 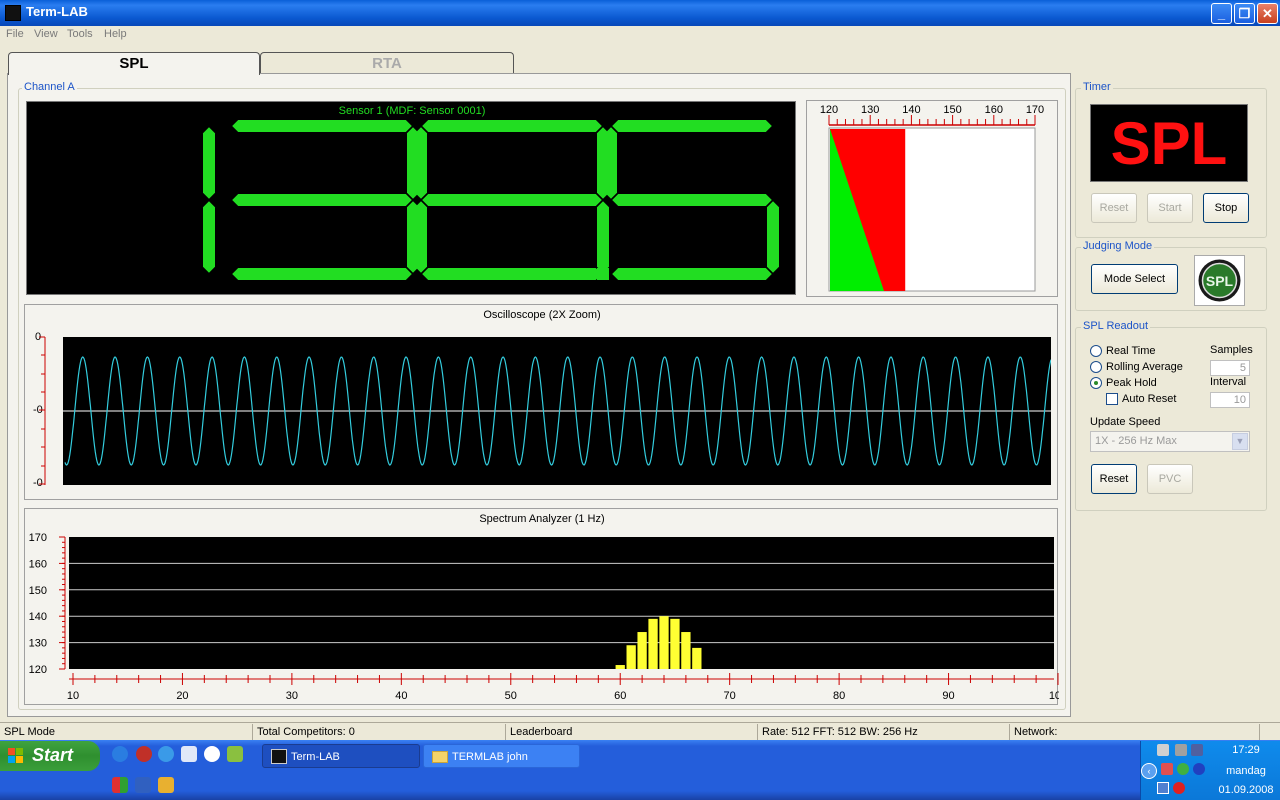 I want to click on update-speed-label: Update Speed, so click(x=1125, y=422).